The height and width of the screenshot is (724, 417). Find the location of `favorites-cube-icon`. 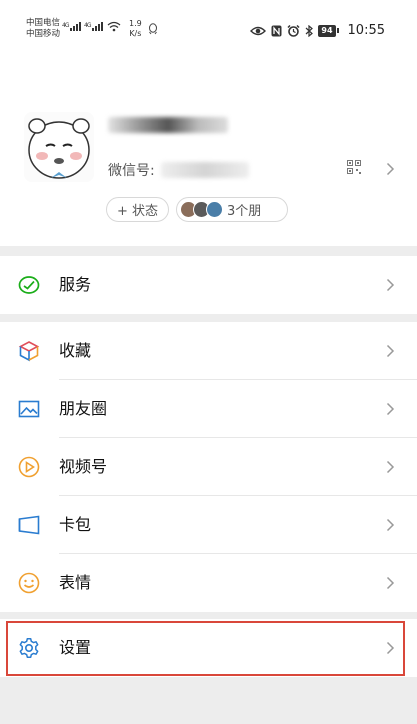

favorites-cube-icon is located at coordinates (29, 351).